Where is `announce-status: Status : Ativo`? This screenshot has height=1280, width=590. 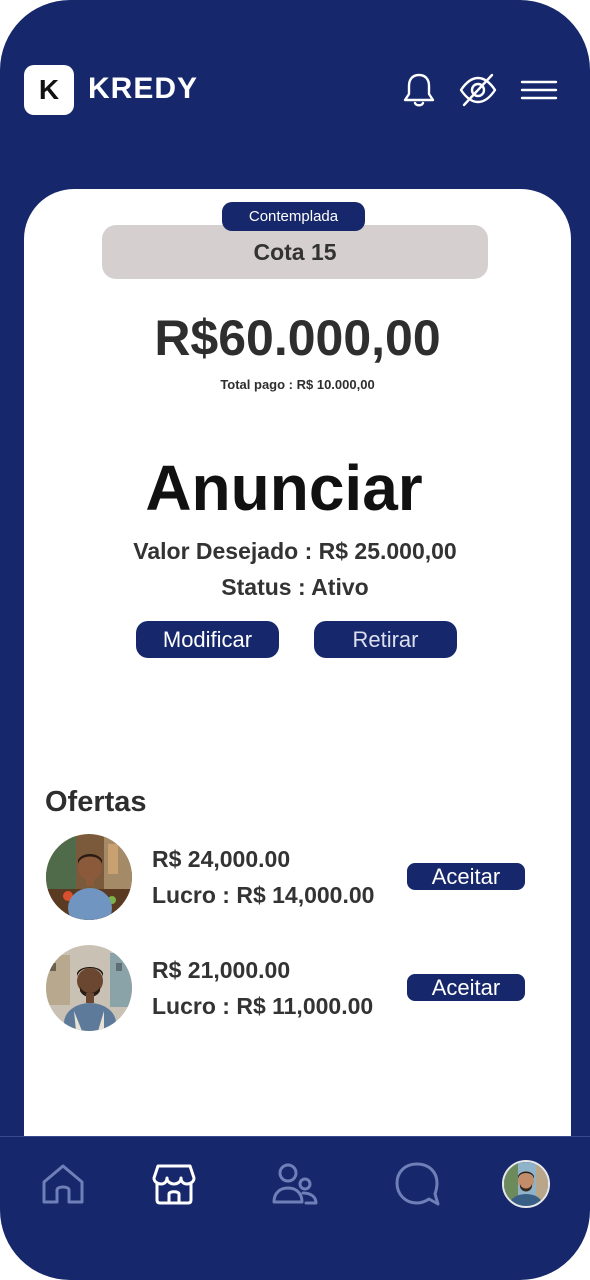
announce-status: Status : Ativo is located at coordinates (295, 587).